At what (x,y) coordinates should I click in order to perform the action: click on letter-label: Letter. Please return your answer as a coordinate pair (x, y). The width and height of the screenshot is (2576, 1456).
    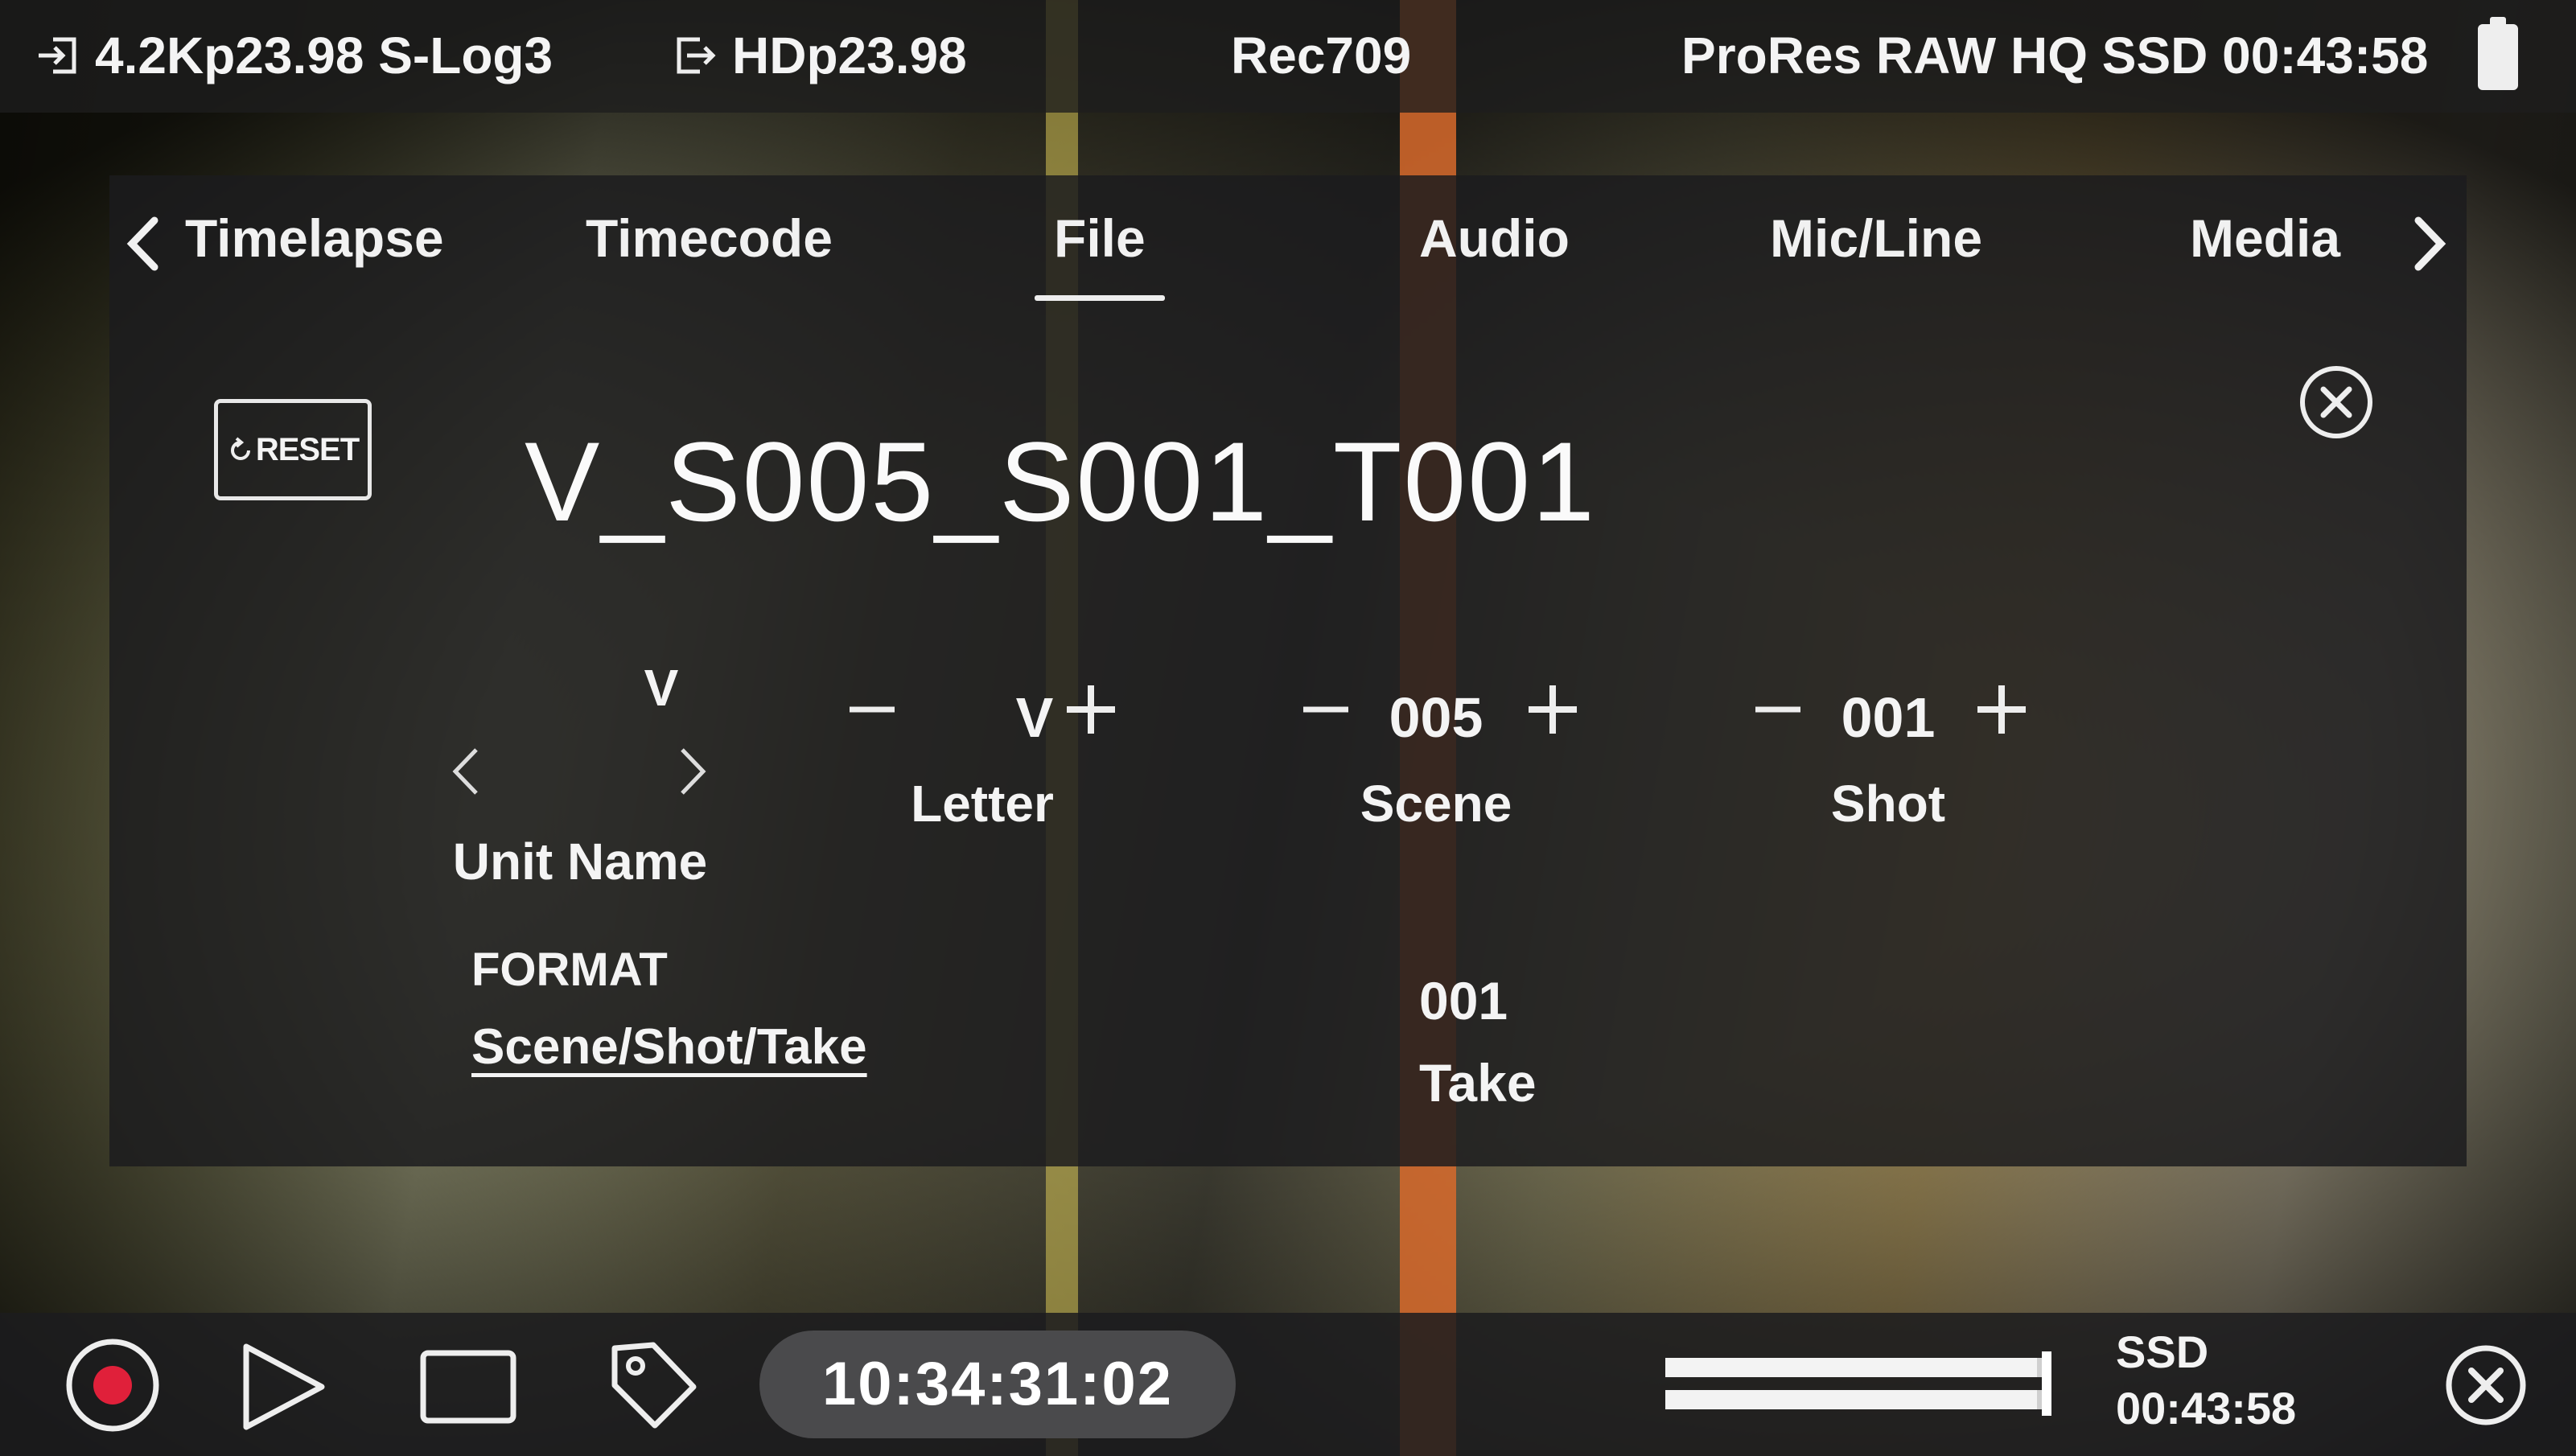
    Looking at the image, I should click on (982, 804).